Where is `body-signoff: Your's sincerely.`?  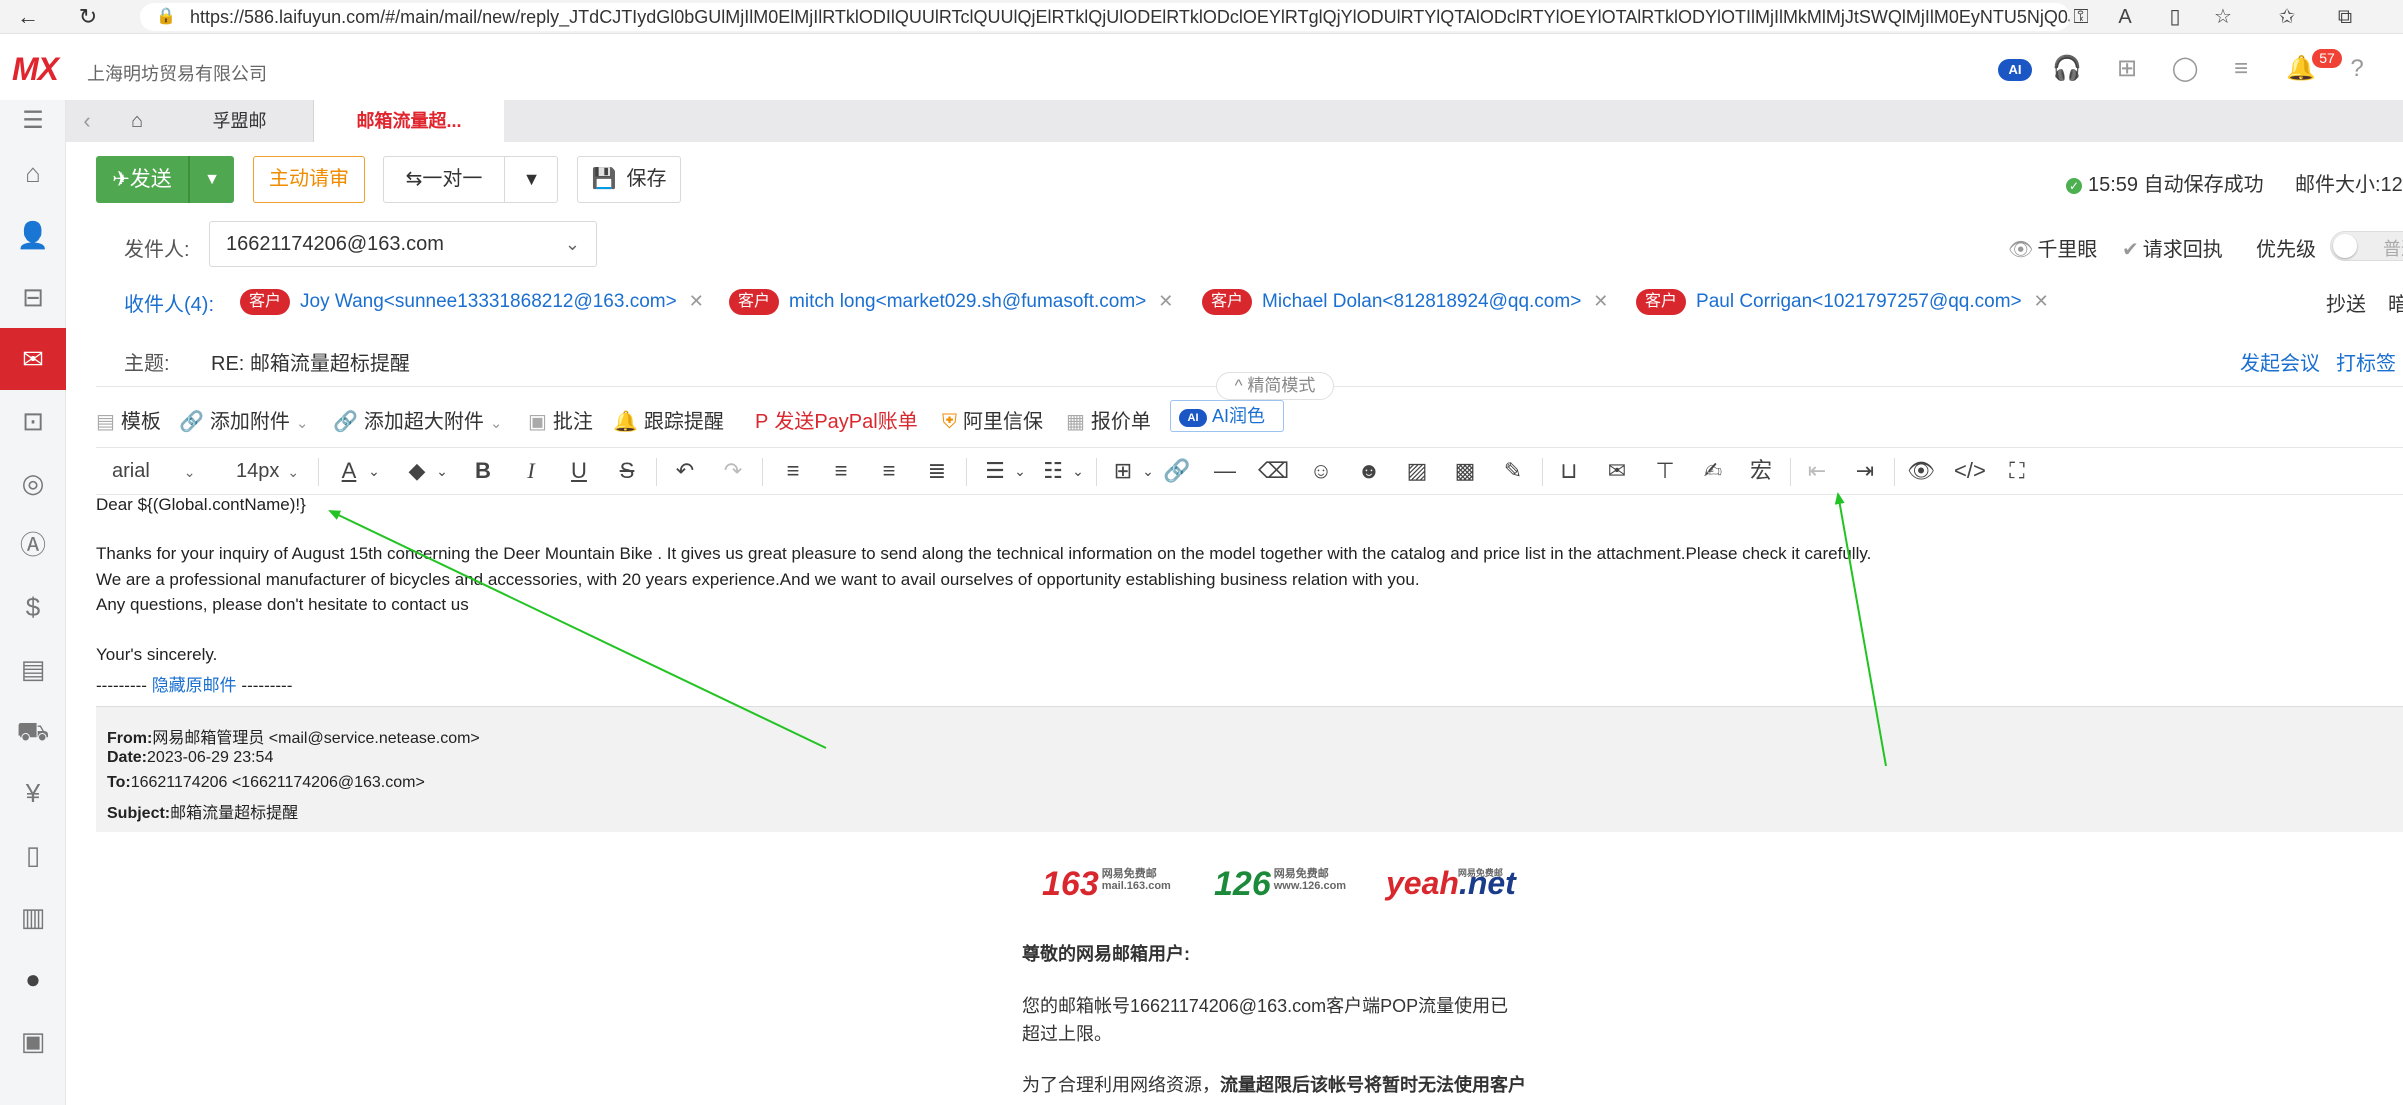 body-signoff: Your's sincerely. is located at coordinates (156, 655).